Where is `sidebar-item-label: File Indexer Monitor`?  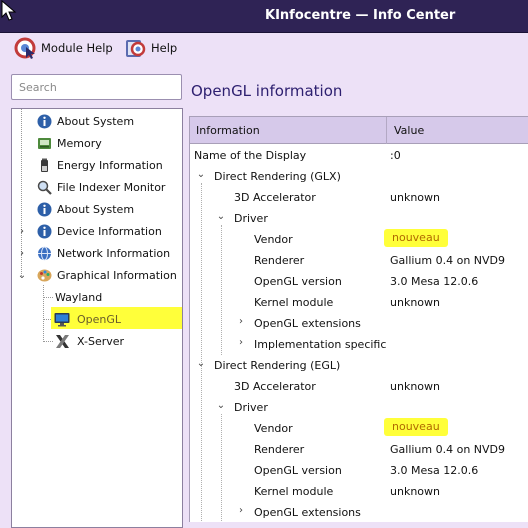 sidebar-item-label: File Indexer Monitor is located at coordinates (111, 187).